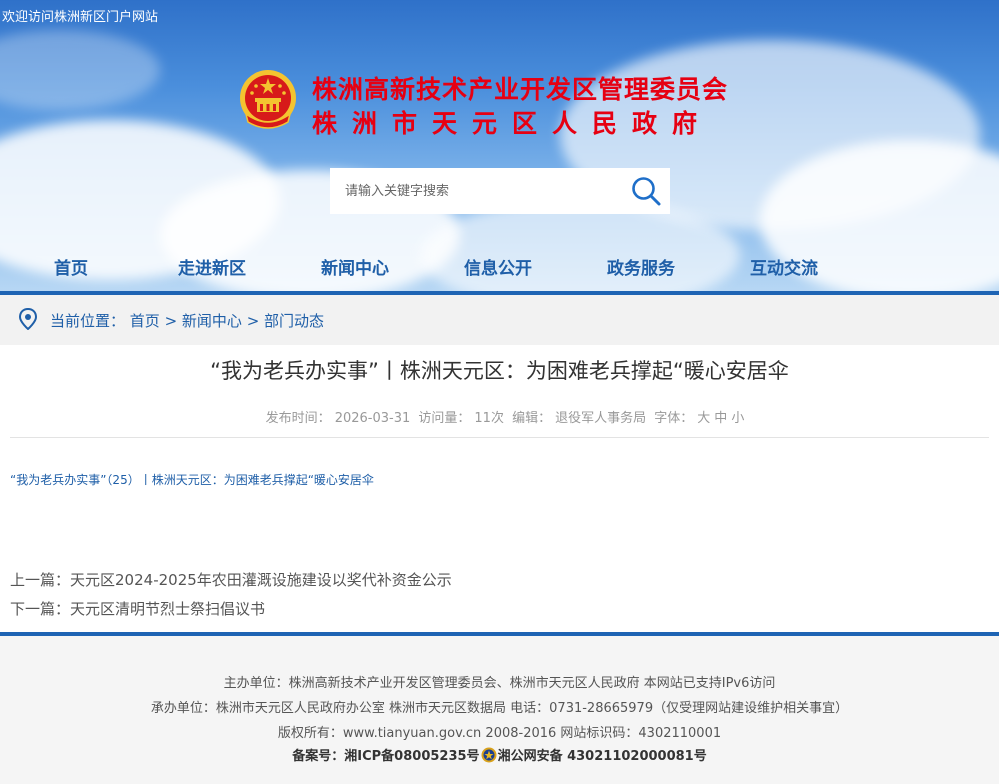 The image size is (999, 784). I want to click on views-count: 11次, so click(489, 418).